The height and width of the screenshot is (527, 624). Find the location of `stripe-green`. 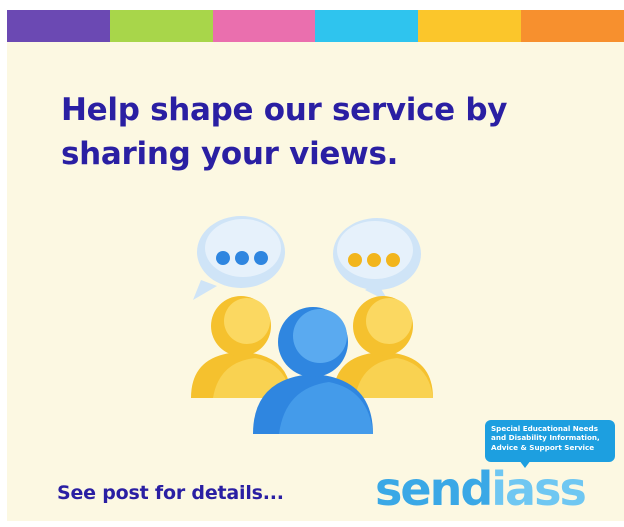

stripe-green is located at coordinates (161, 26).